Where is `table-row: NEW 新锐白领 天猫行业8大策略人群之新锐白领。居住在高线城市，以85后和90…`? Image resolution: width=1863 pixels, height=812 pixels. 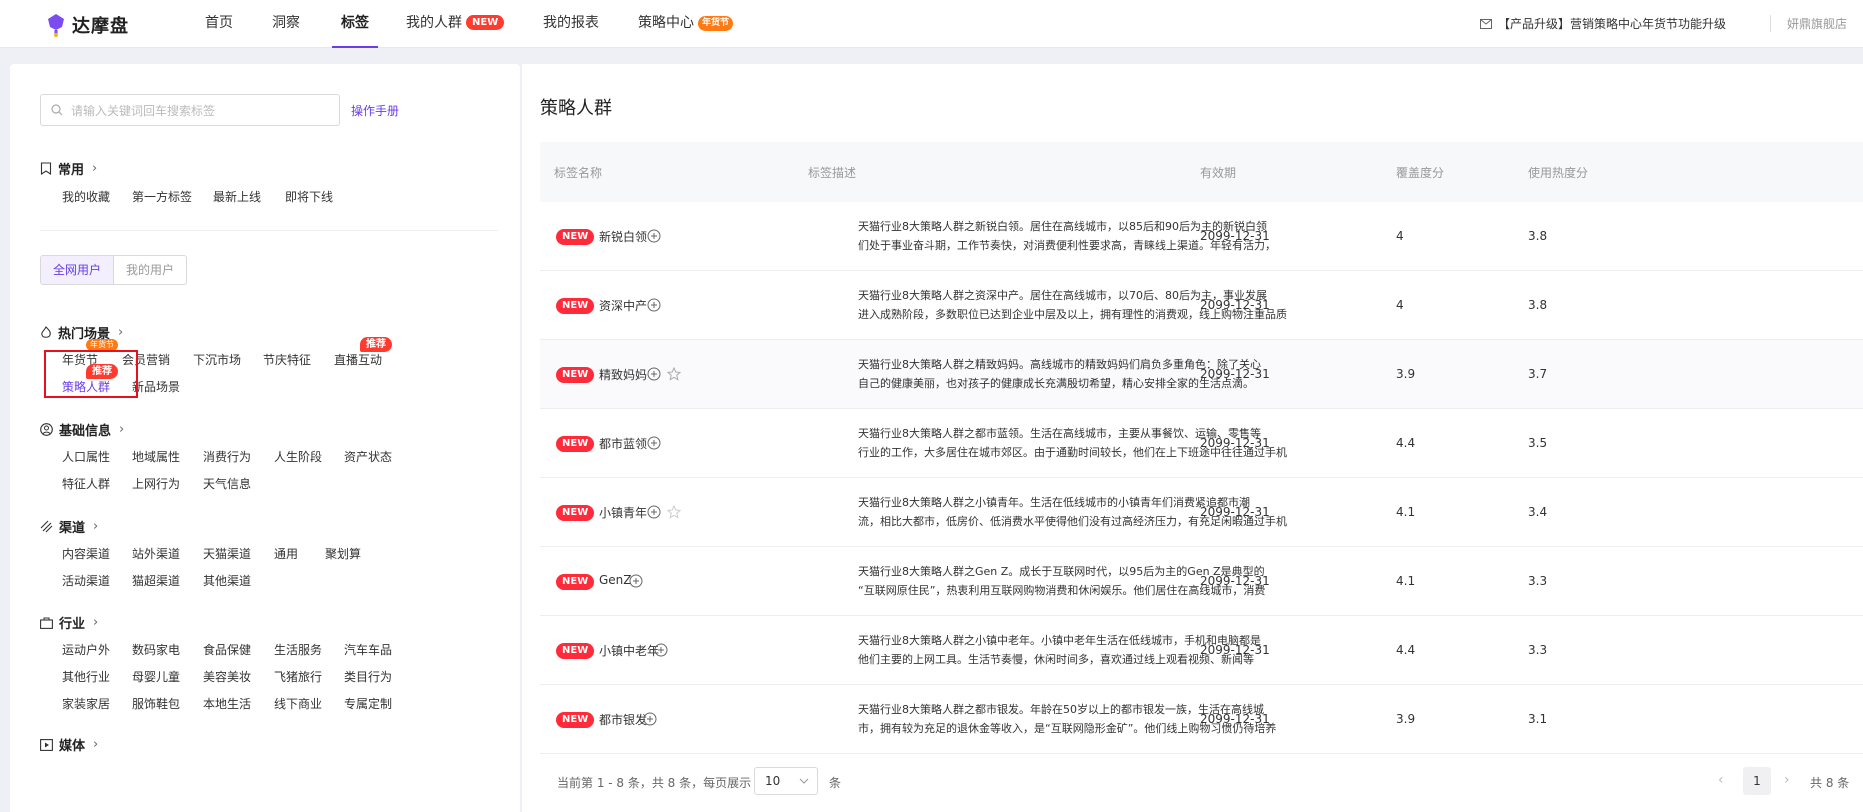 table-row: NEW 新锐白领 天猫行业8大策略人群之新锐白领。居住在高线城市，以85后和90… is located at coordinates (1201, 236).